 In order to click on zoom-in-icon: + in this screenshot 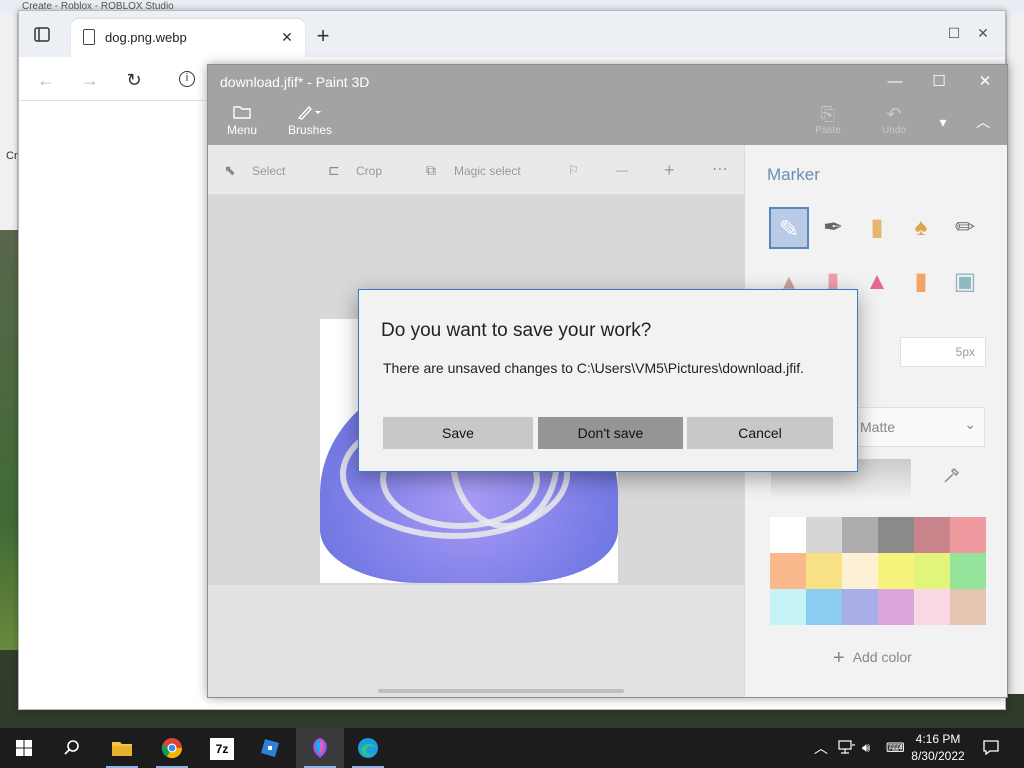, I will do `click(669, 170)`.